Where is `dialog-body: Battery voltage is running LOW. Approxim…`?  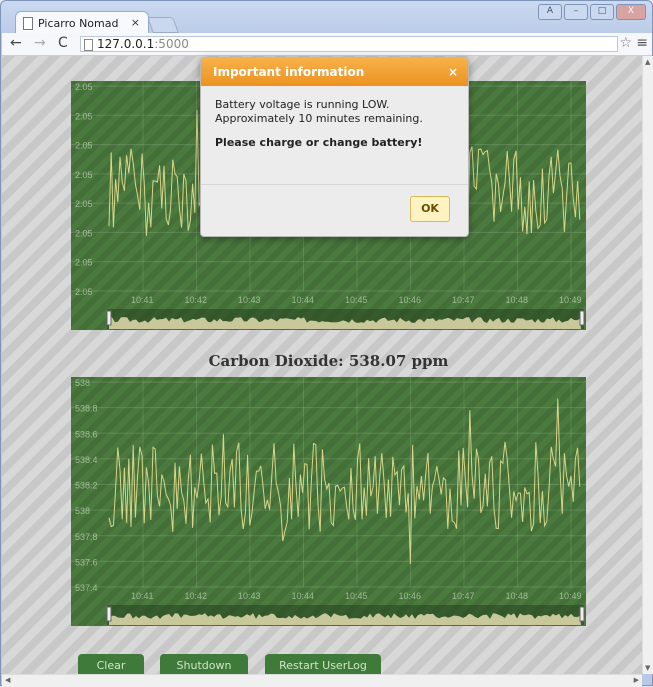
dialog-body: Battery voltage is running LOW. Approxim… is located at coordinates (334, 129).